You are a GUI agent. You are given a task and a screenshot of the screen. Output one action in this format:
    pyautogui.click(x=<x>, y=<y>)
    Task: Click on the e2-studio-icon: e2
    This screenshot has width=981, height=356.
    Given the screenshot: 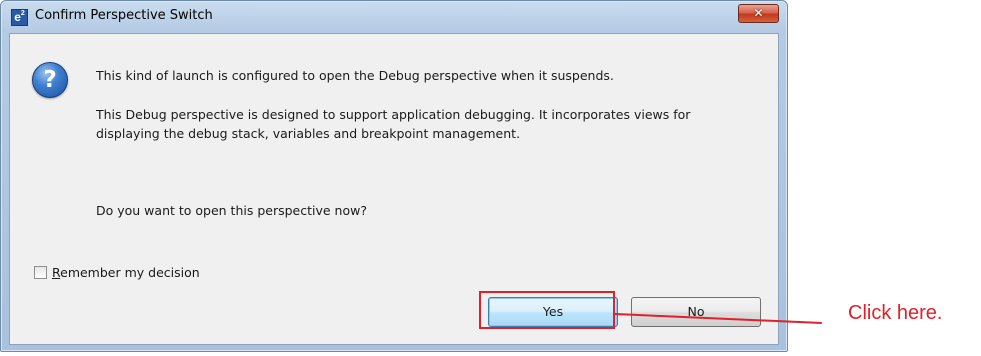 What is the action you would take?
    pyautogui.click(x=19, y=17)
    